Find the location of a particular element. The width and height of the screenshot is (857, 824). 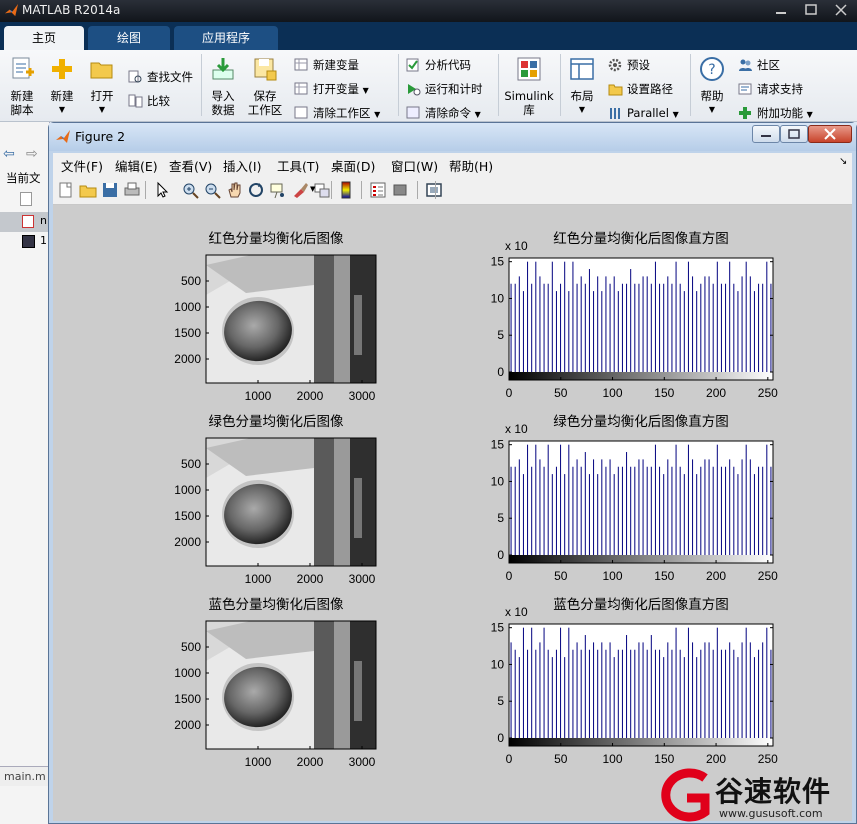

figure-title: Figure 2 is located at coordinates (100, 136).